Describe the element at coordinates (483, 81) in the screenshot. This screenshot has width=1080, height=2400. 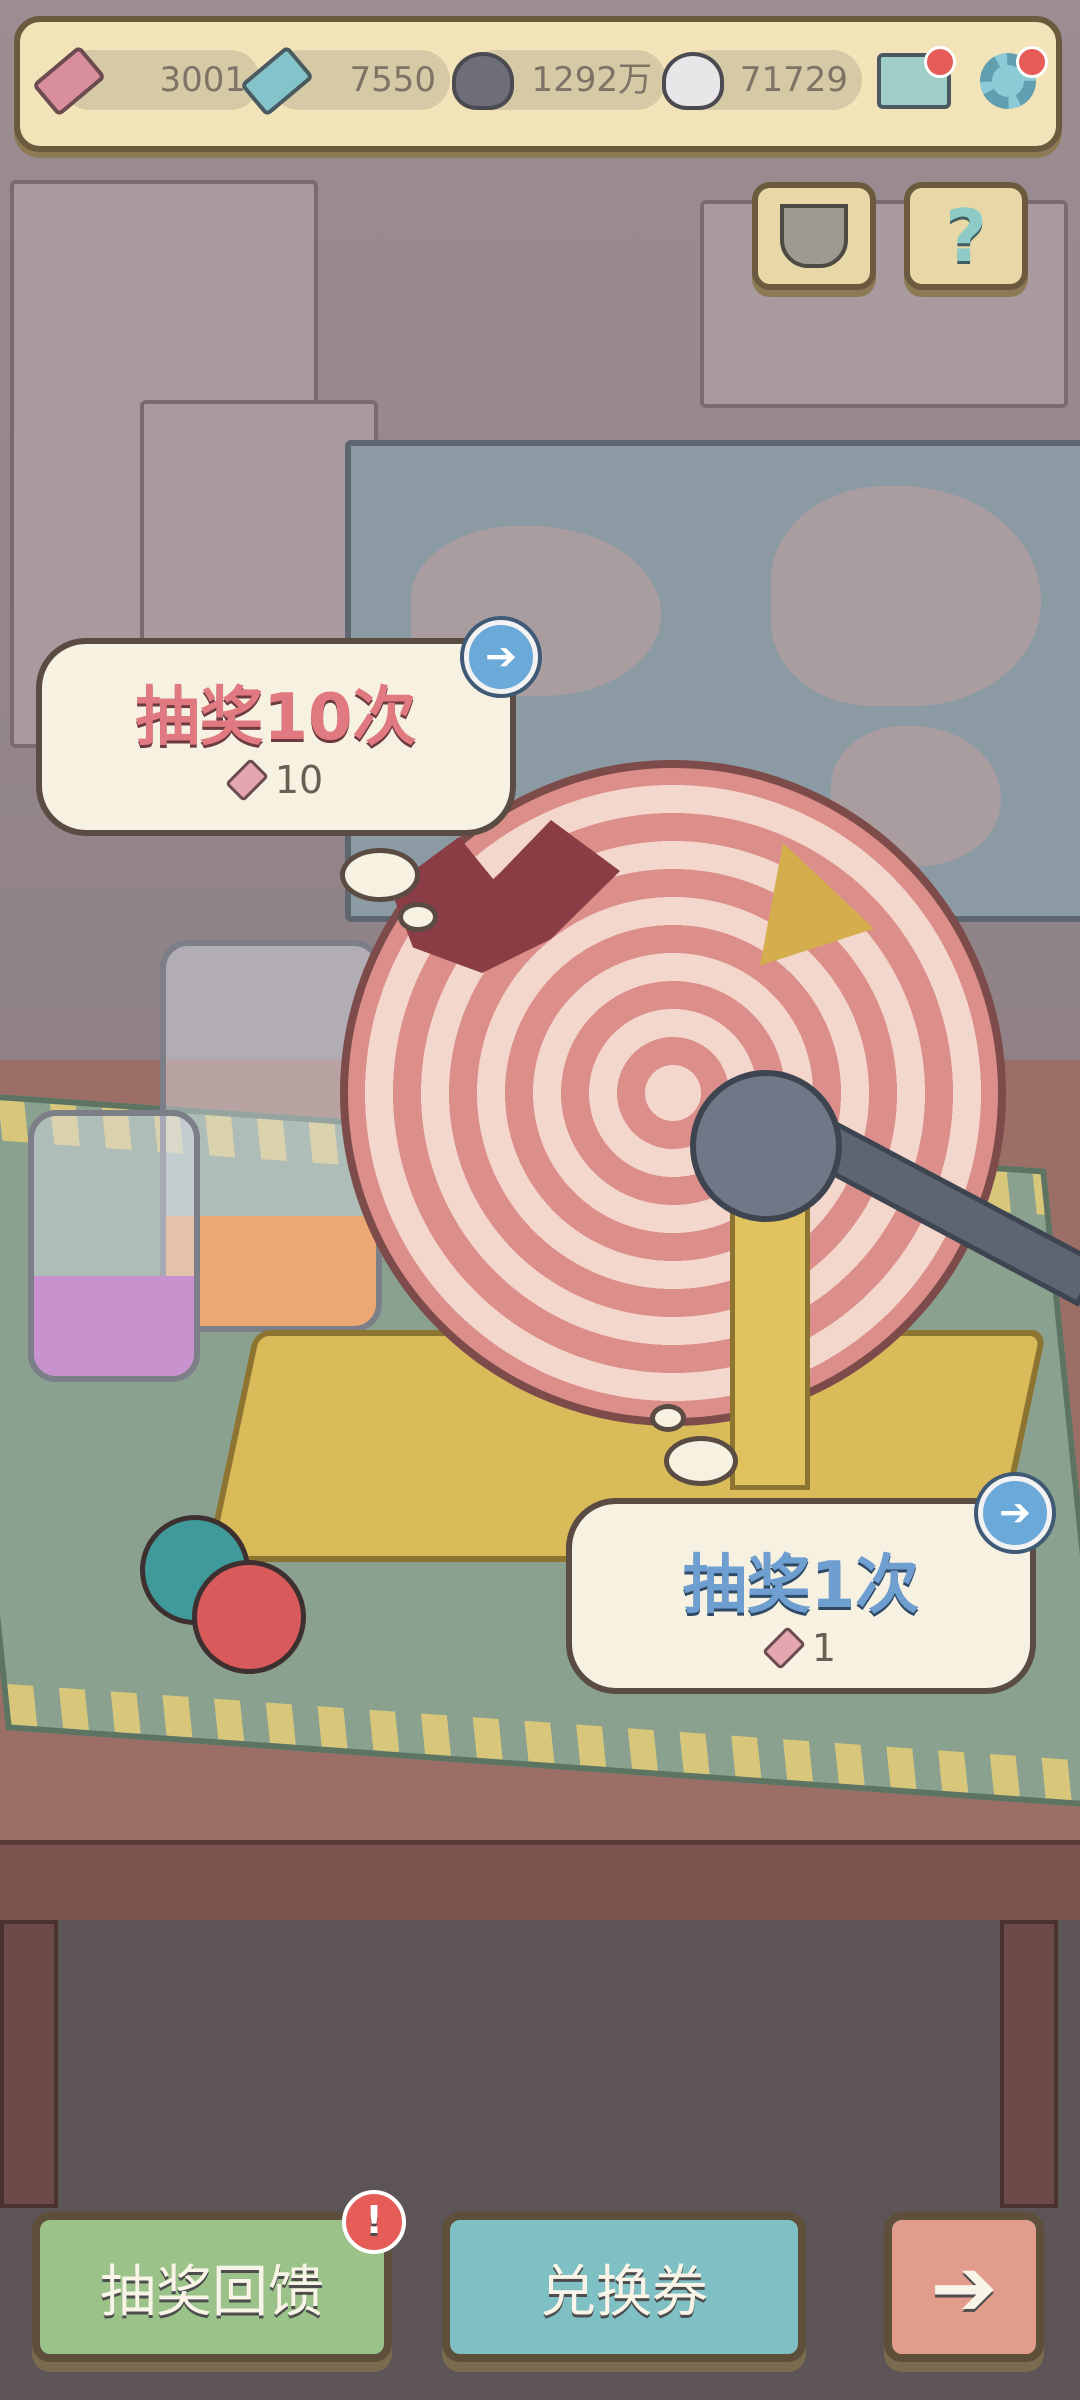
I see `dark-ghost-icon` at that location.